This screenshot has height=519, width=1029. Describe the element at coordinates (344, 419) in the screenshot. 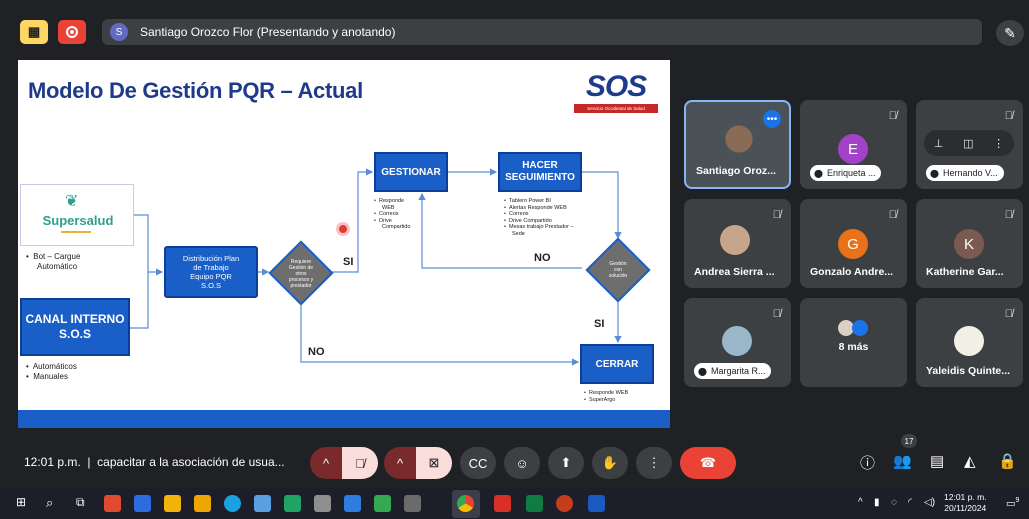

I see `slide-footer-bar` at that location.